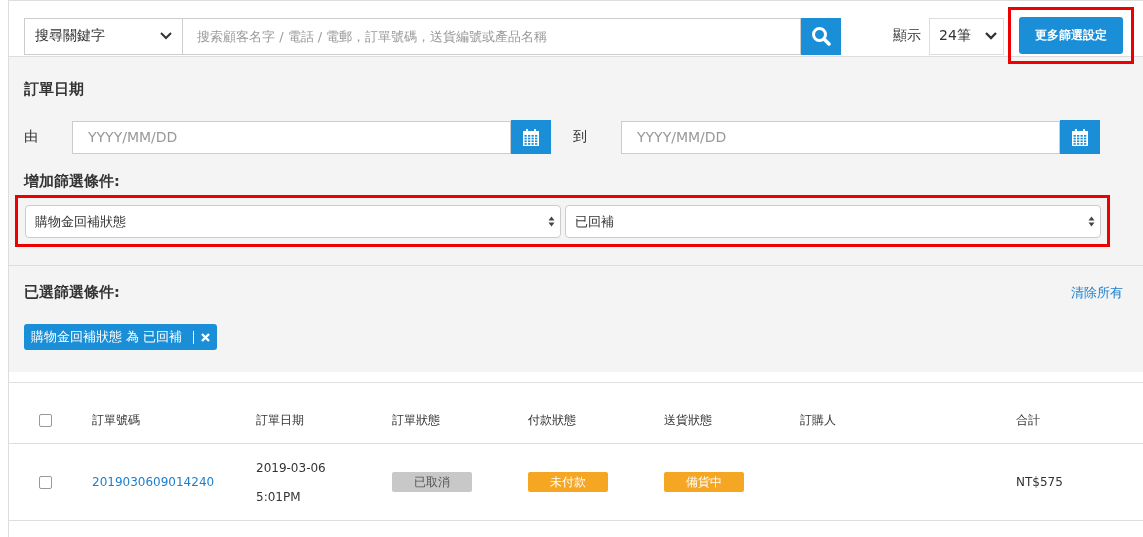  What do you see at coordinates (103, 36) in the screenshot?
I see `keyword-select: 搜尋關鍵字` at bounding box center [103, 36].